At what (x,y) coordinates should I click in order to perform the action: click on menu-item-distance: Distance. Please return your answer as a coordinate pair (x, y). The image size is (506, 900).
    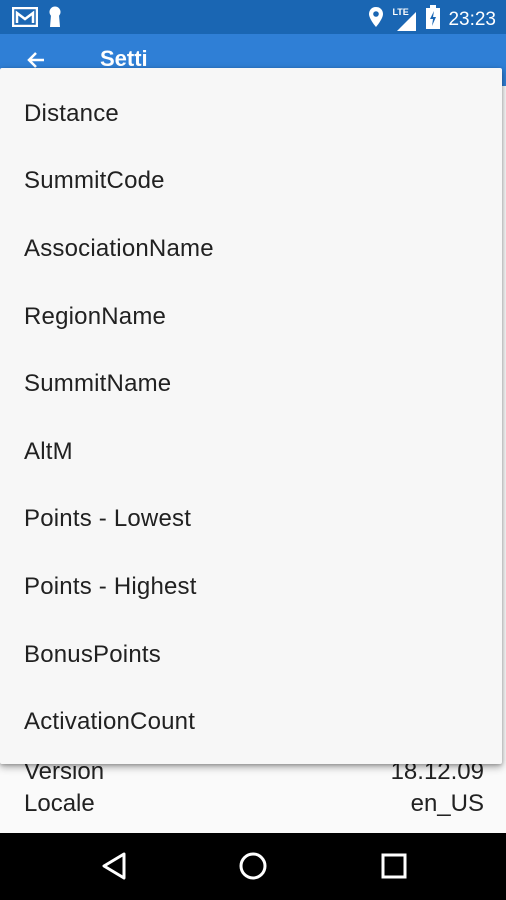
    Looking at the image, I should click on (251, 114).